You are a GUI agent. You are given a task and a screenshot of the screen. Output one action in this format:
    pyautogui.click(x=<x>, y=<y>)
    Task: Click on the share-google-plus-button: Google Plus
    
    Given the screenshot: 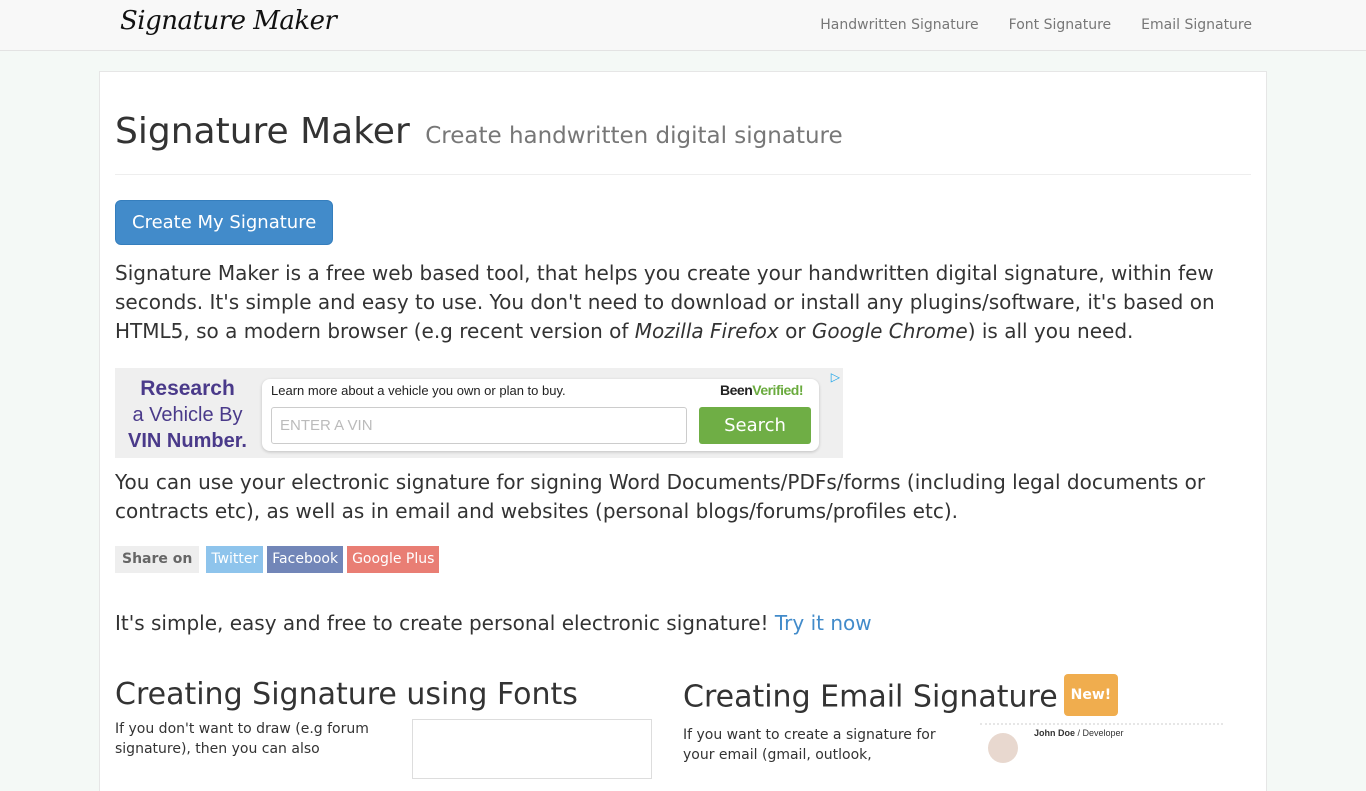 What is the action you would take?
    pyautogui.click(x=393, y=559)
    